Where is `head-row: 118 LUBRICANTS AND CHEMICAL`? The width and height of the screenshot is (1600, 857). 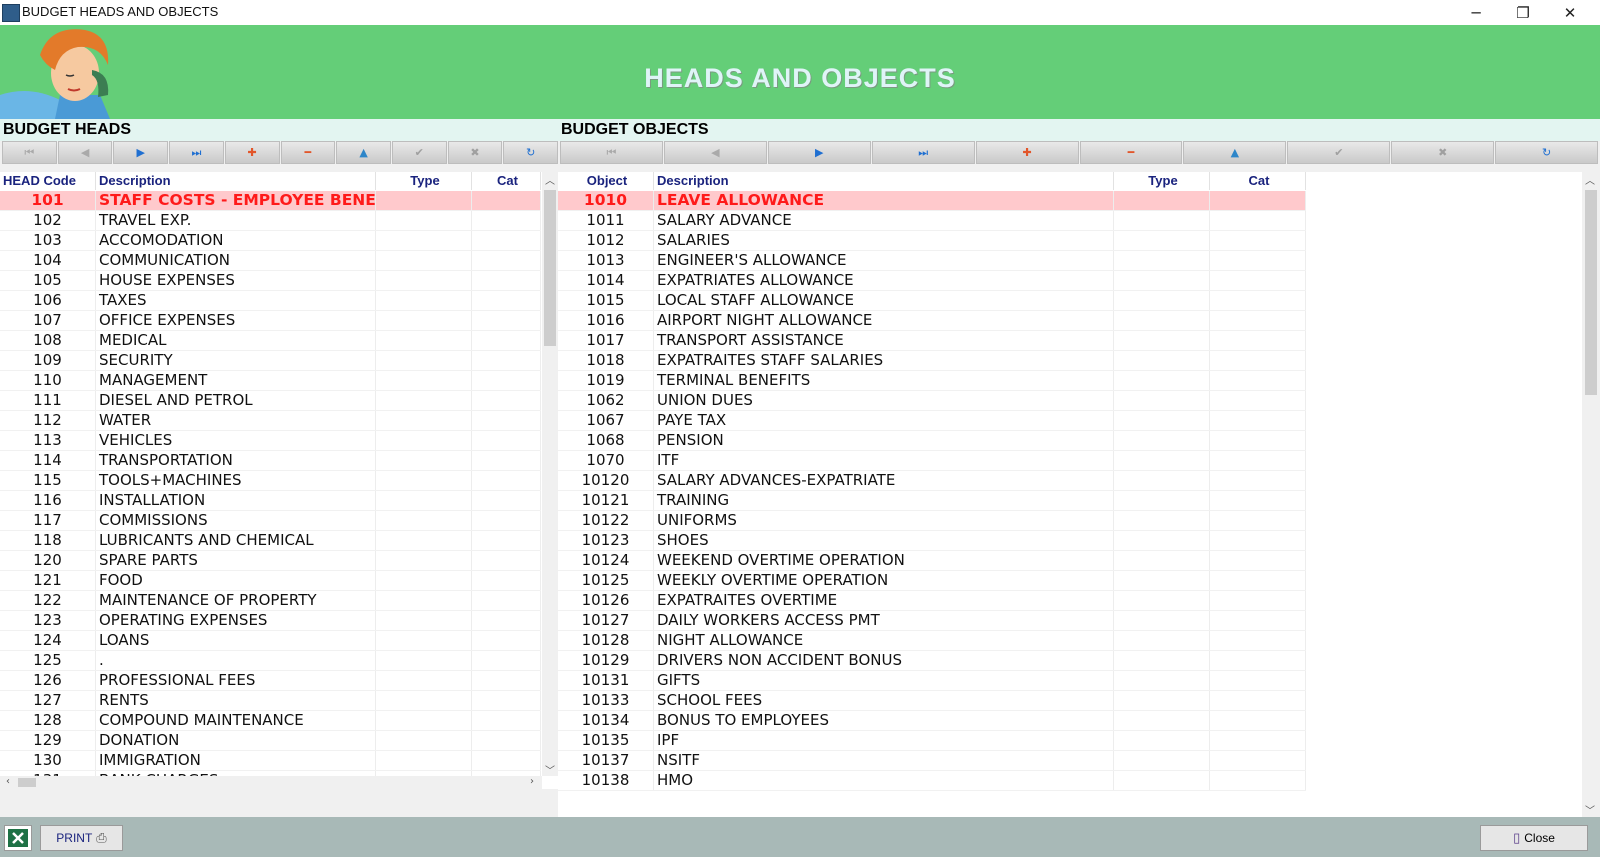 head-row: 118 LUBRICANTS AND CHEMICAL is located at coordinates (270, 541).